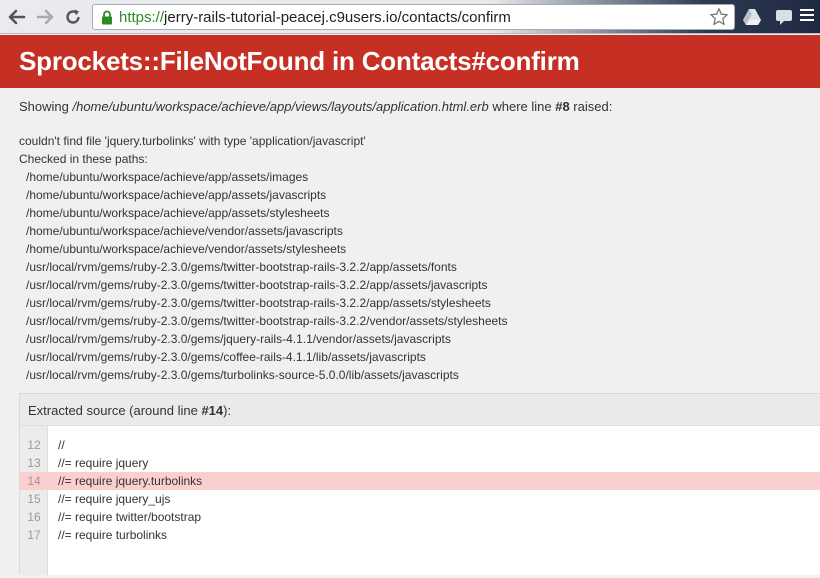 The image size is (820, 578). What do you see at coordinates (34, 445) in the screenshot?
I see `line-number: 12` at bounding box center [34, 445].